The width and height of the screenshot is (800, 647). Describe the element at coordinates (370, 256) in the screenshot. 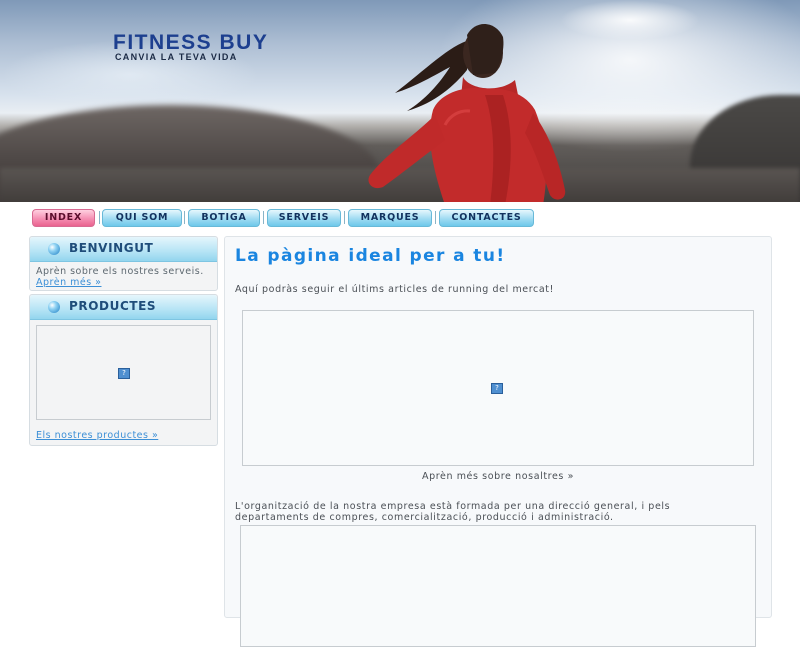

I see `page-title: La pàgina ideal per a tu!` at that location.